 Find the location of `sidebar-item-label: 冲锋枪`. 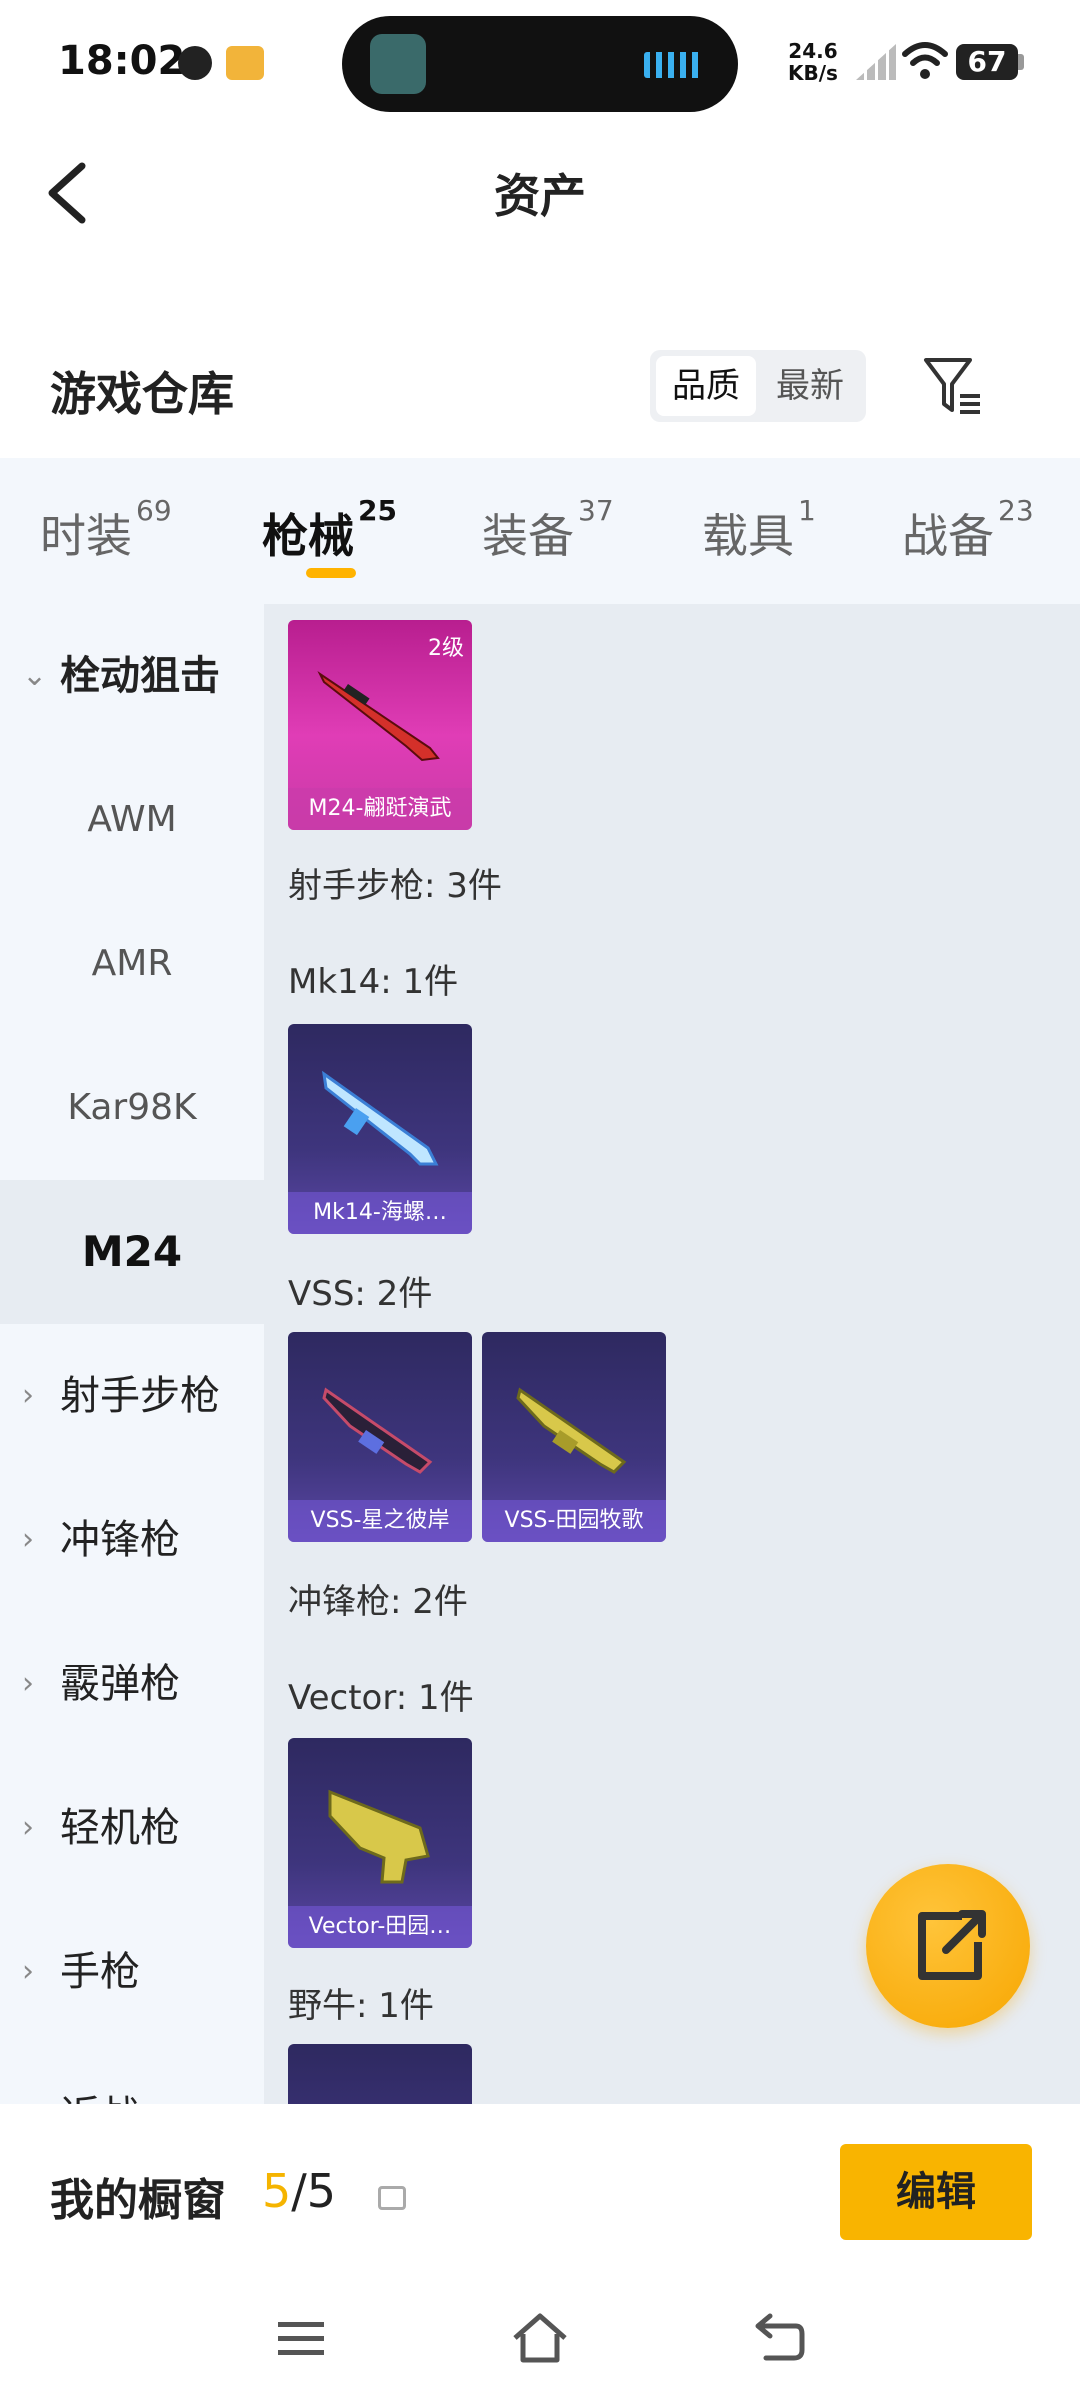

sidebar-item-label: 冲锋枪 is located at coordinates (120, 1540).